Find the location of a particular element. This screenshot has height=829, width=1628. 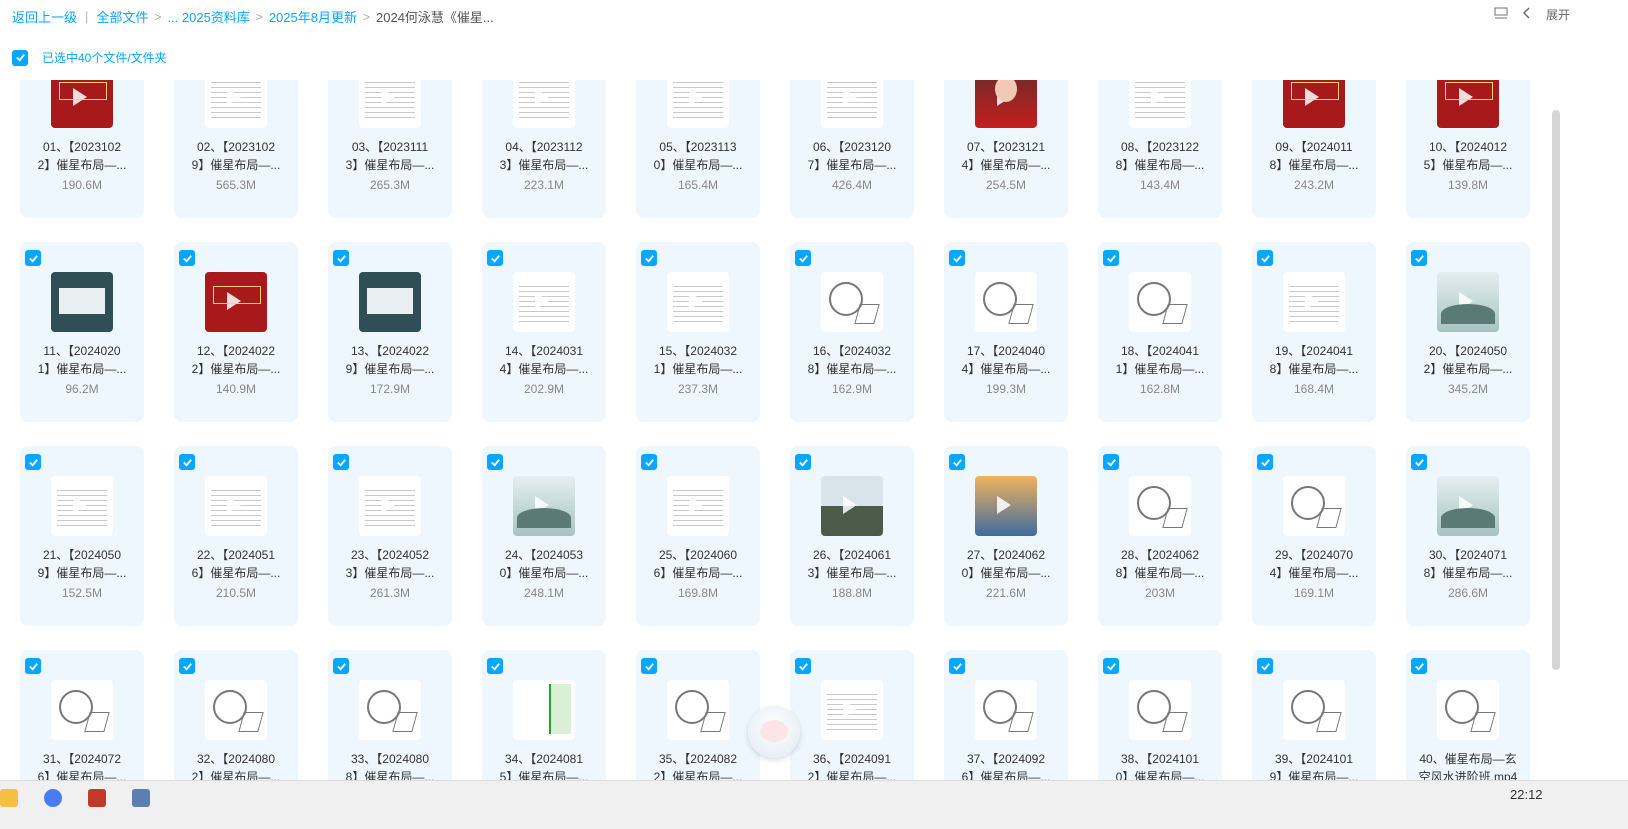

file-size: 165.4M is located at coordinates (698, 185).